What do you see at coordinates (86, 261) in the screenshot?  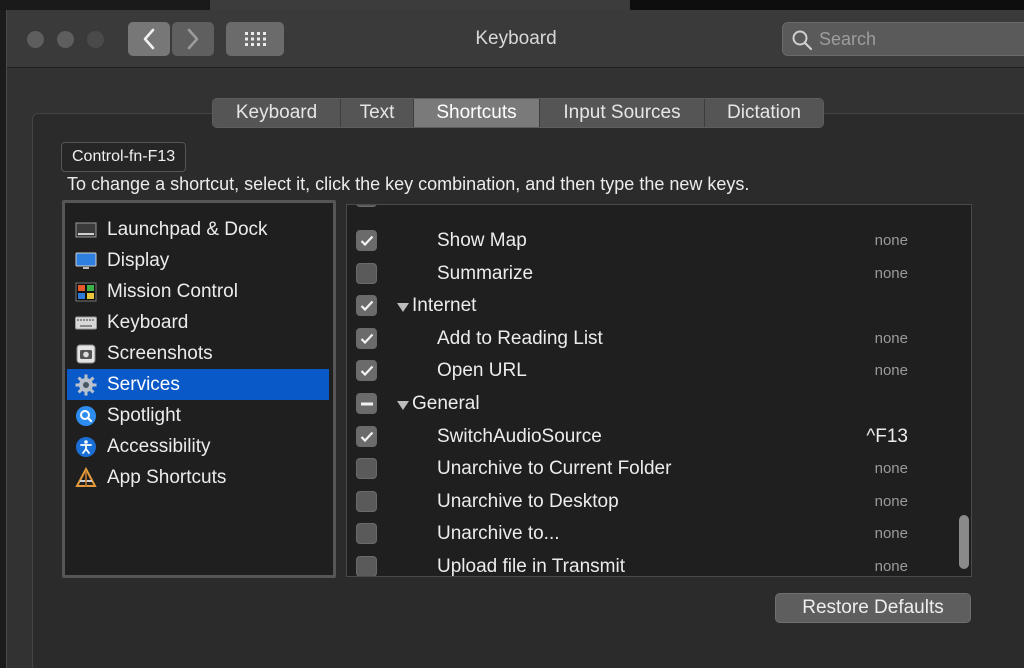 I see `display-icon` at bounding box center [86, 261].